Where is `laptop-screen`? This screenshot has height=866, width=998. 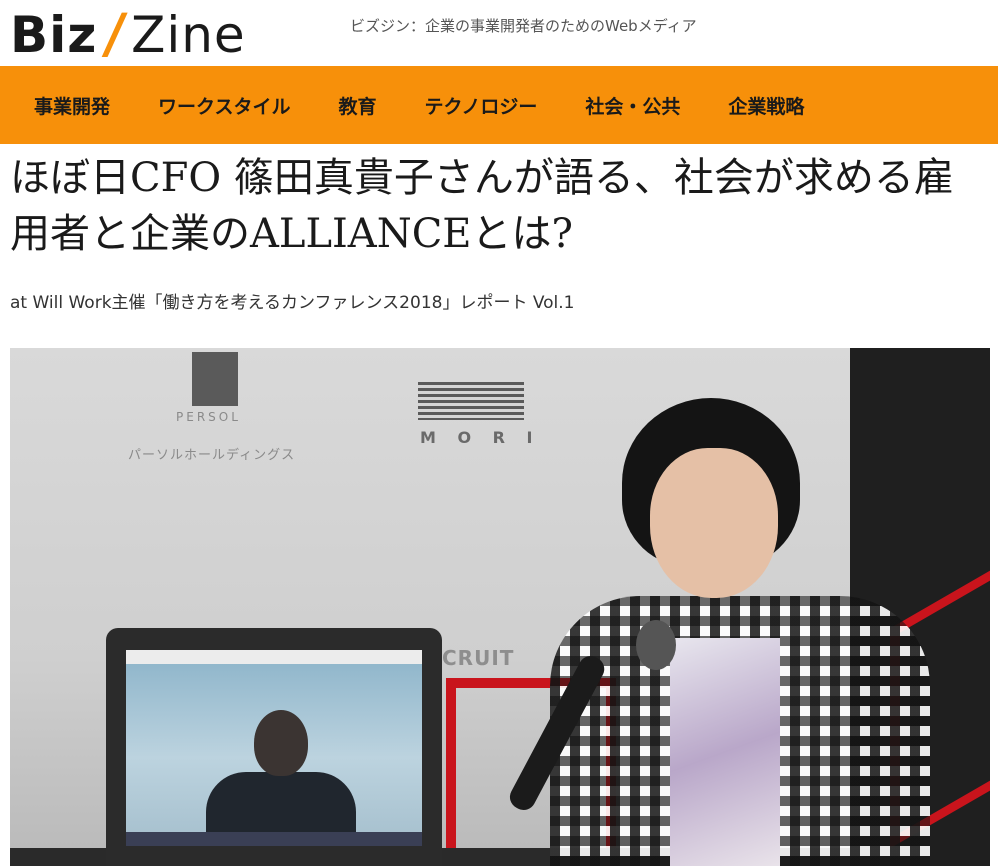
laptop-screen is located at coordinates (274, 748).